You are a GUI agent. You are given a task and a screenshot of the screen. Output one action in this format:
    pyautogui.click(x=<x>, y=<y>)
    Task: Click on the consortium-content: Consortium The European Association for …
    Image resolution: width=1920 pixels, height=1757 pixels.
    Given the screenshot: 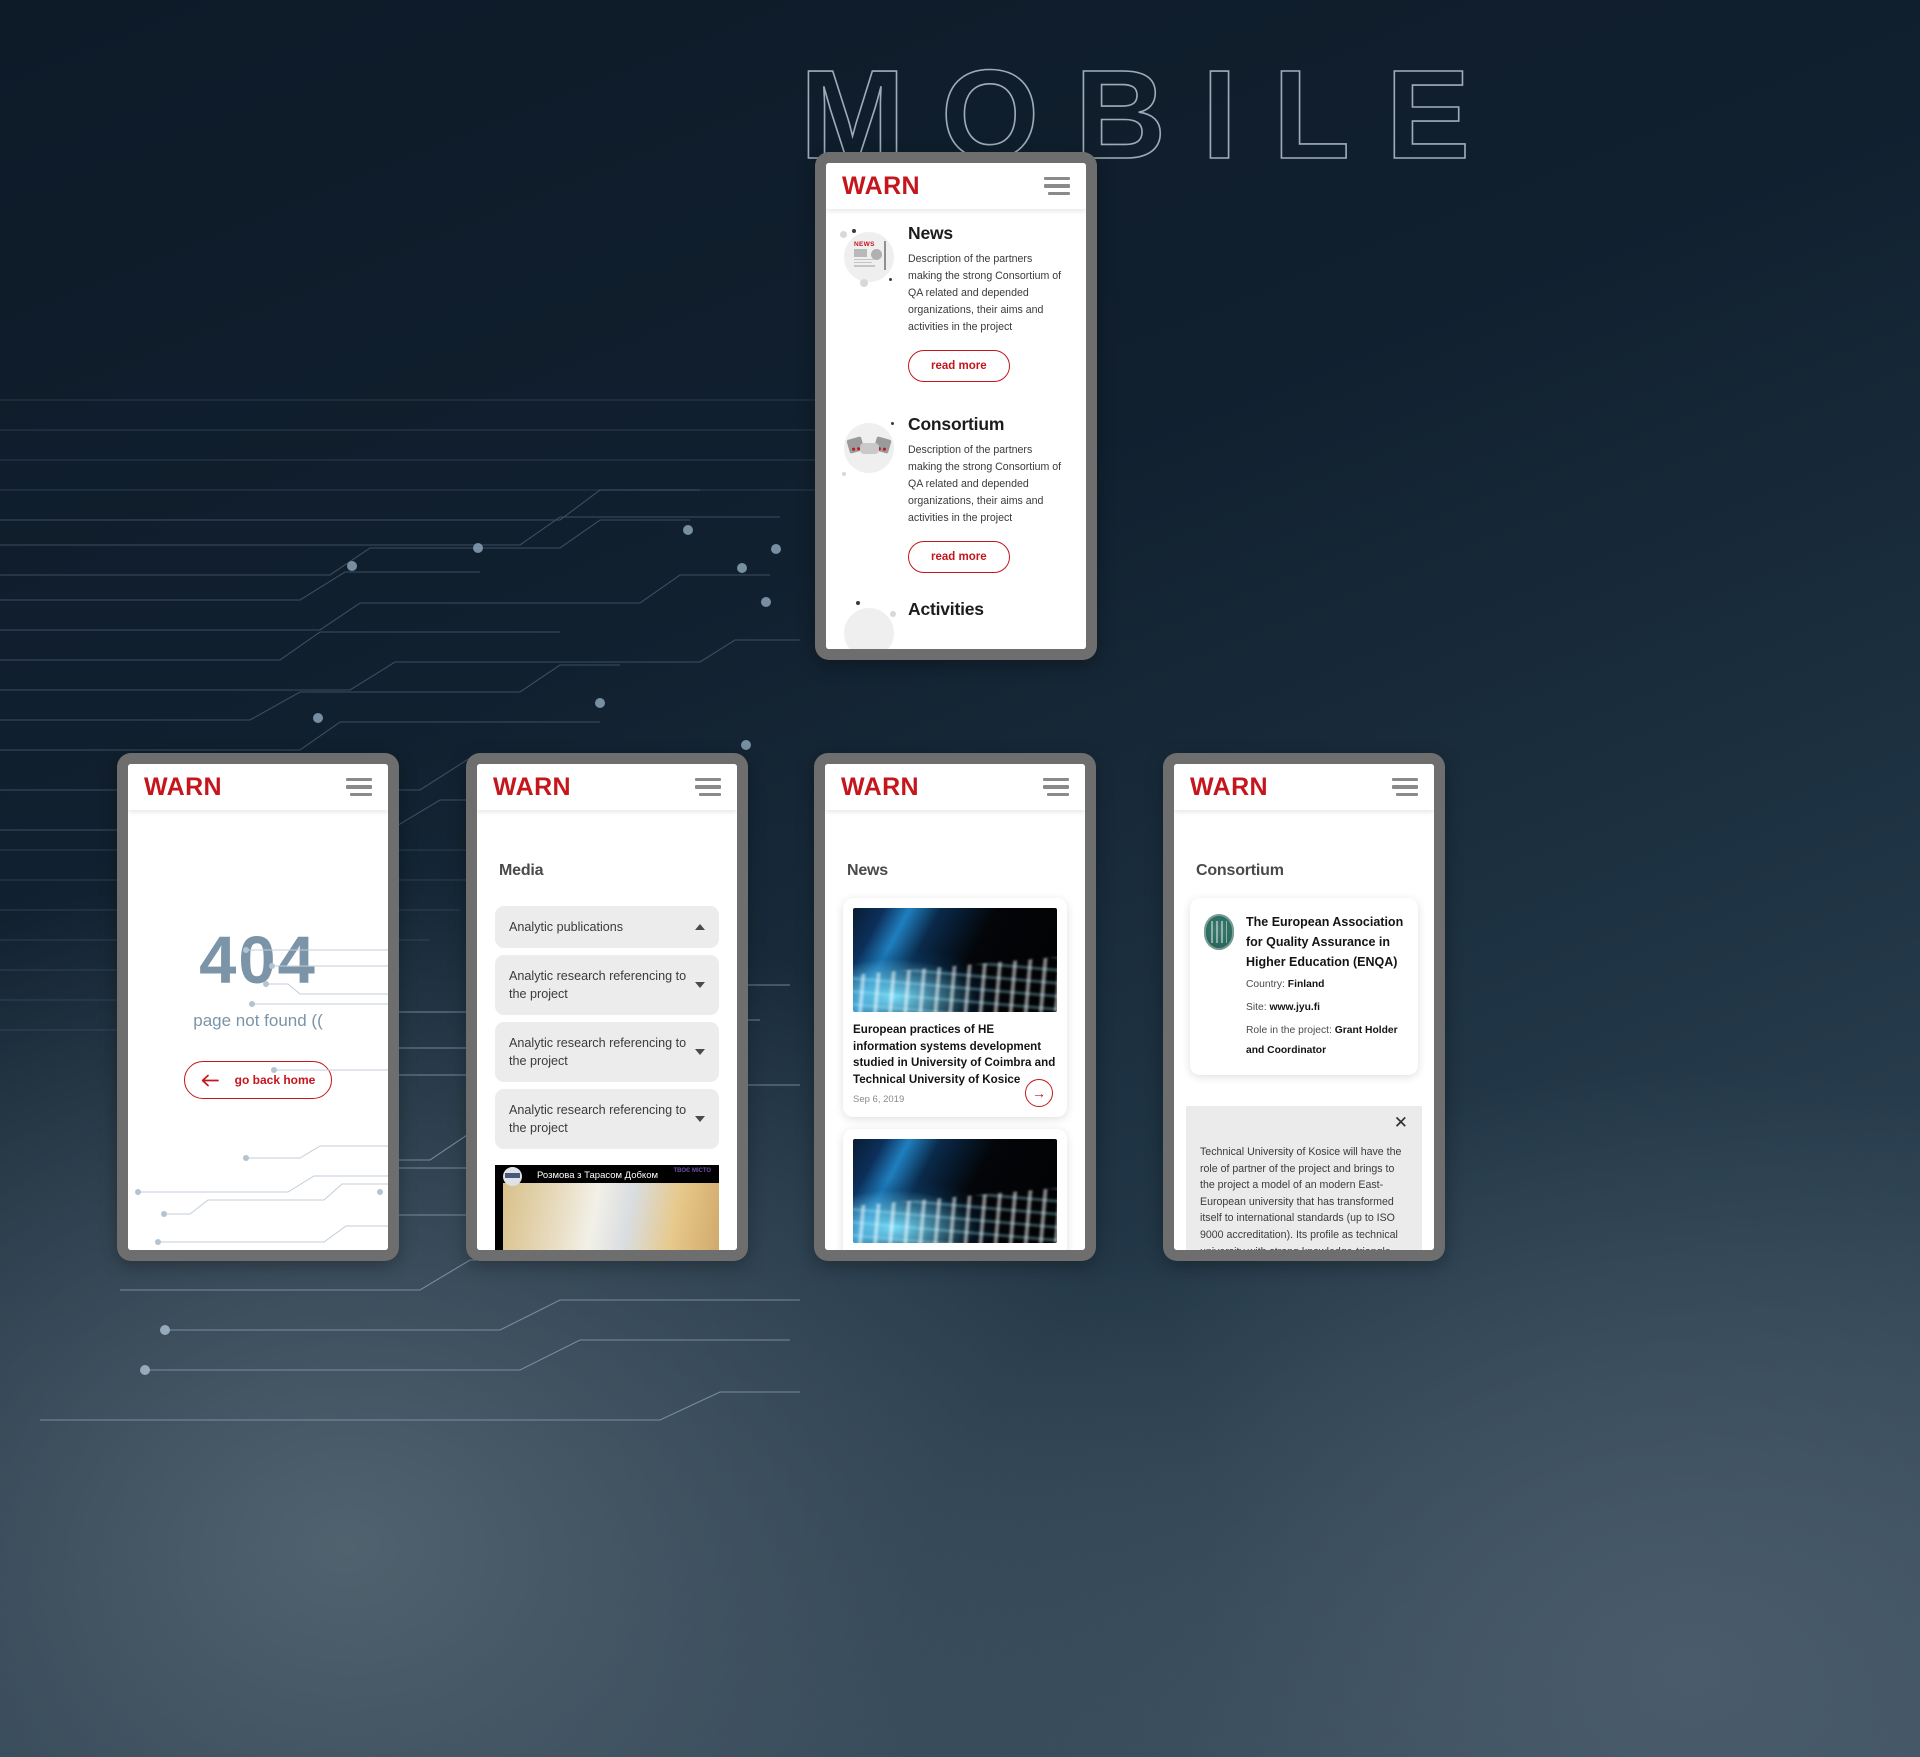 What is the action you would take?
    pyautogui.click(x=1304, y=1030)
    